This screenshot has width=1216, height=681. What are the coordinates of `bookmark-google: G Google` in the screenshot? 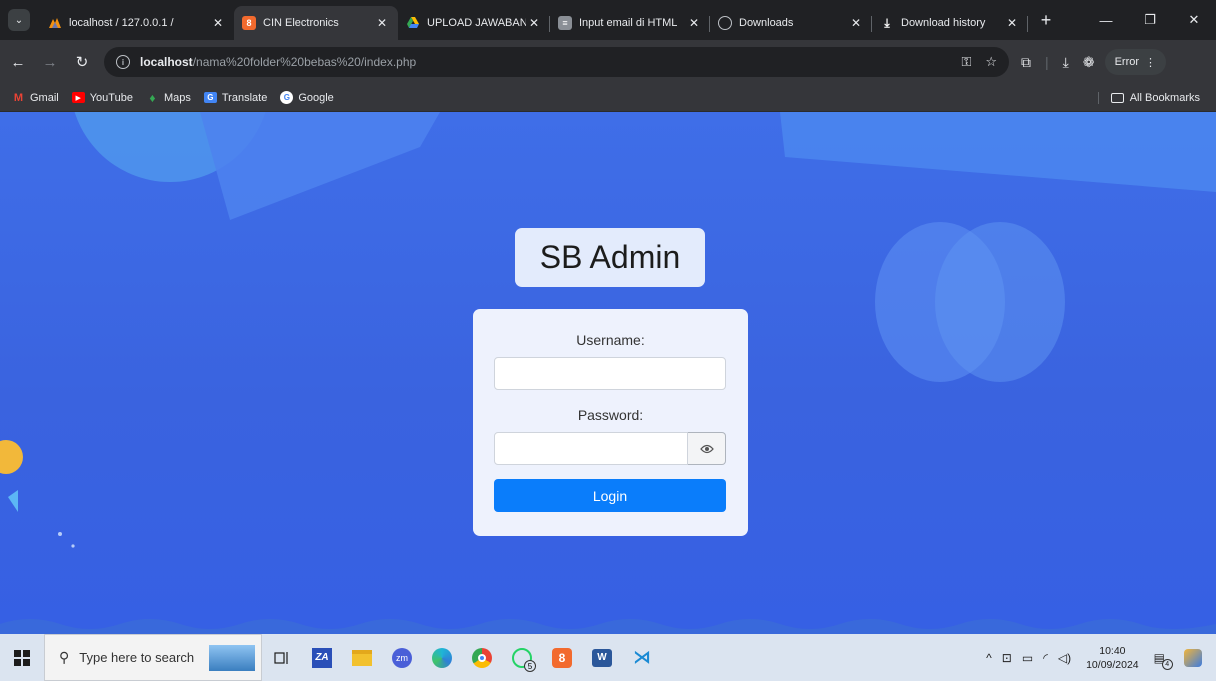 It's located at (307, 97).